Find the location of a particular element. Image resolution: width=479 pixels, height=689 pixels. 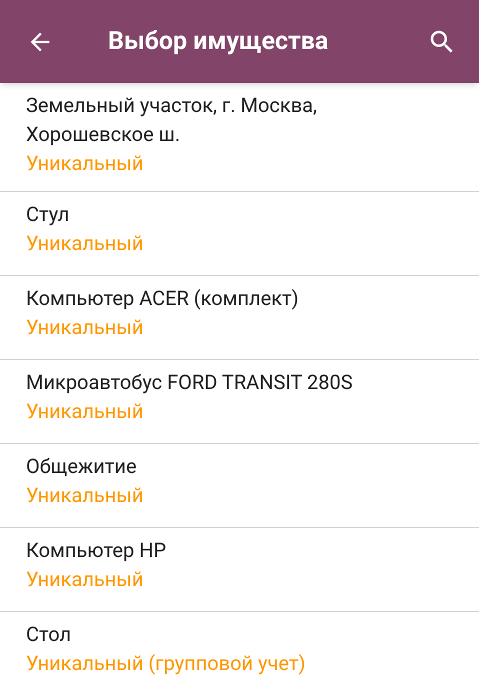

item-name: Стол is located at coordinates (49, 634).